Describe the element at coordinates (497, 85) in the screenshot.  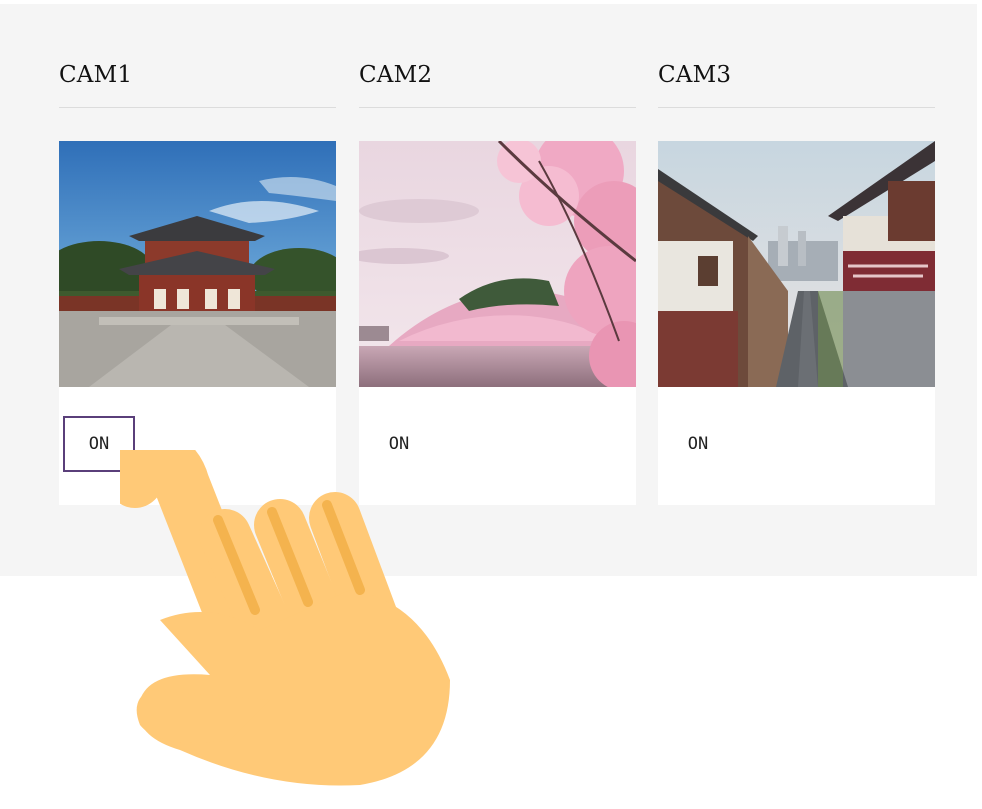
I see `camera-title: CAM2` at that location.